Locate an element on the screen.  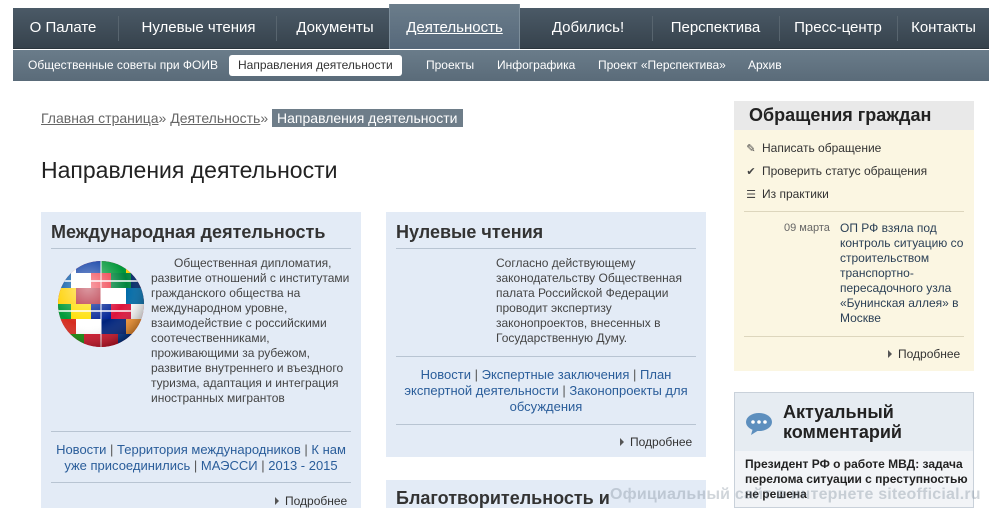
link-years: 2013 - 2015 is located at coordinates (302, 465).